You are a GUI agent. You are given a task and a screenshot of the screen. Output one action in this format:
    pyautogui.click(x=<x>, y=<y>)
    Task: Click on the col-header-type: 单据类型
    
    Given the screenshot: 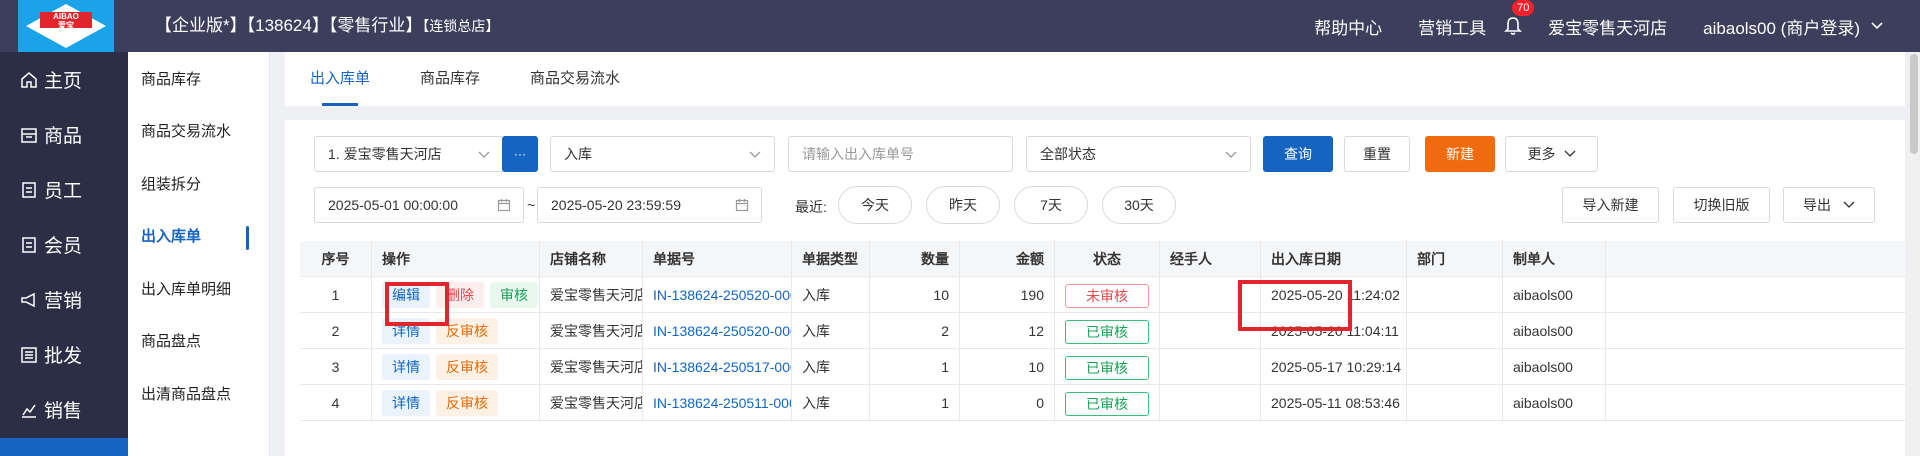 What is the action you would take?
    pyautogui.click(x=831, y=259)
    